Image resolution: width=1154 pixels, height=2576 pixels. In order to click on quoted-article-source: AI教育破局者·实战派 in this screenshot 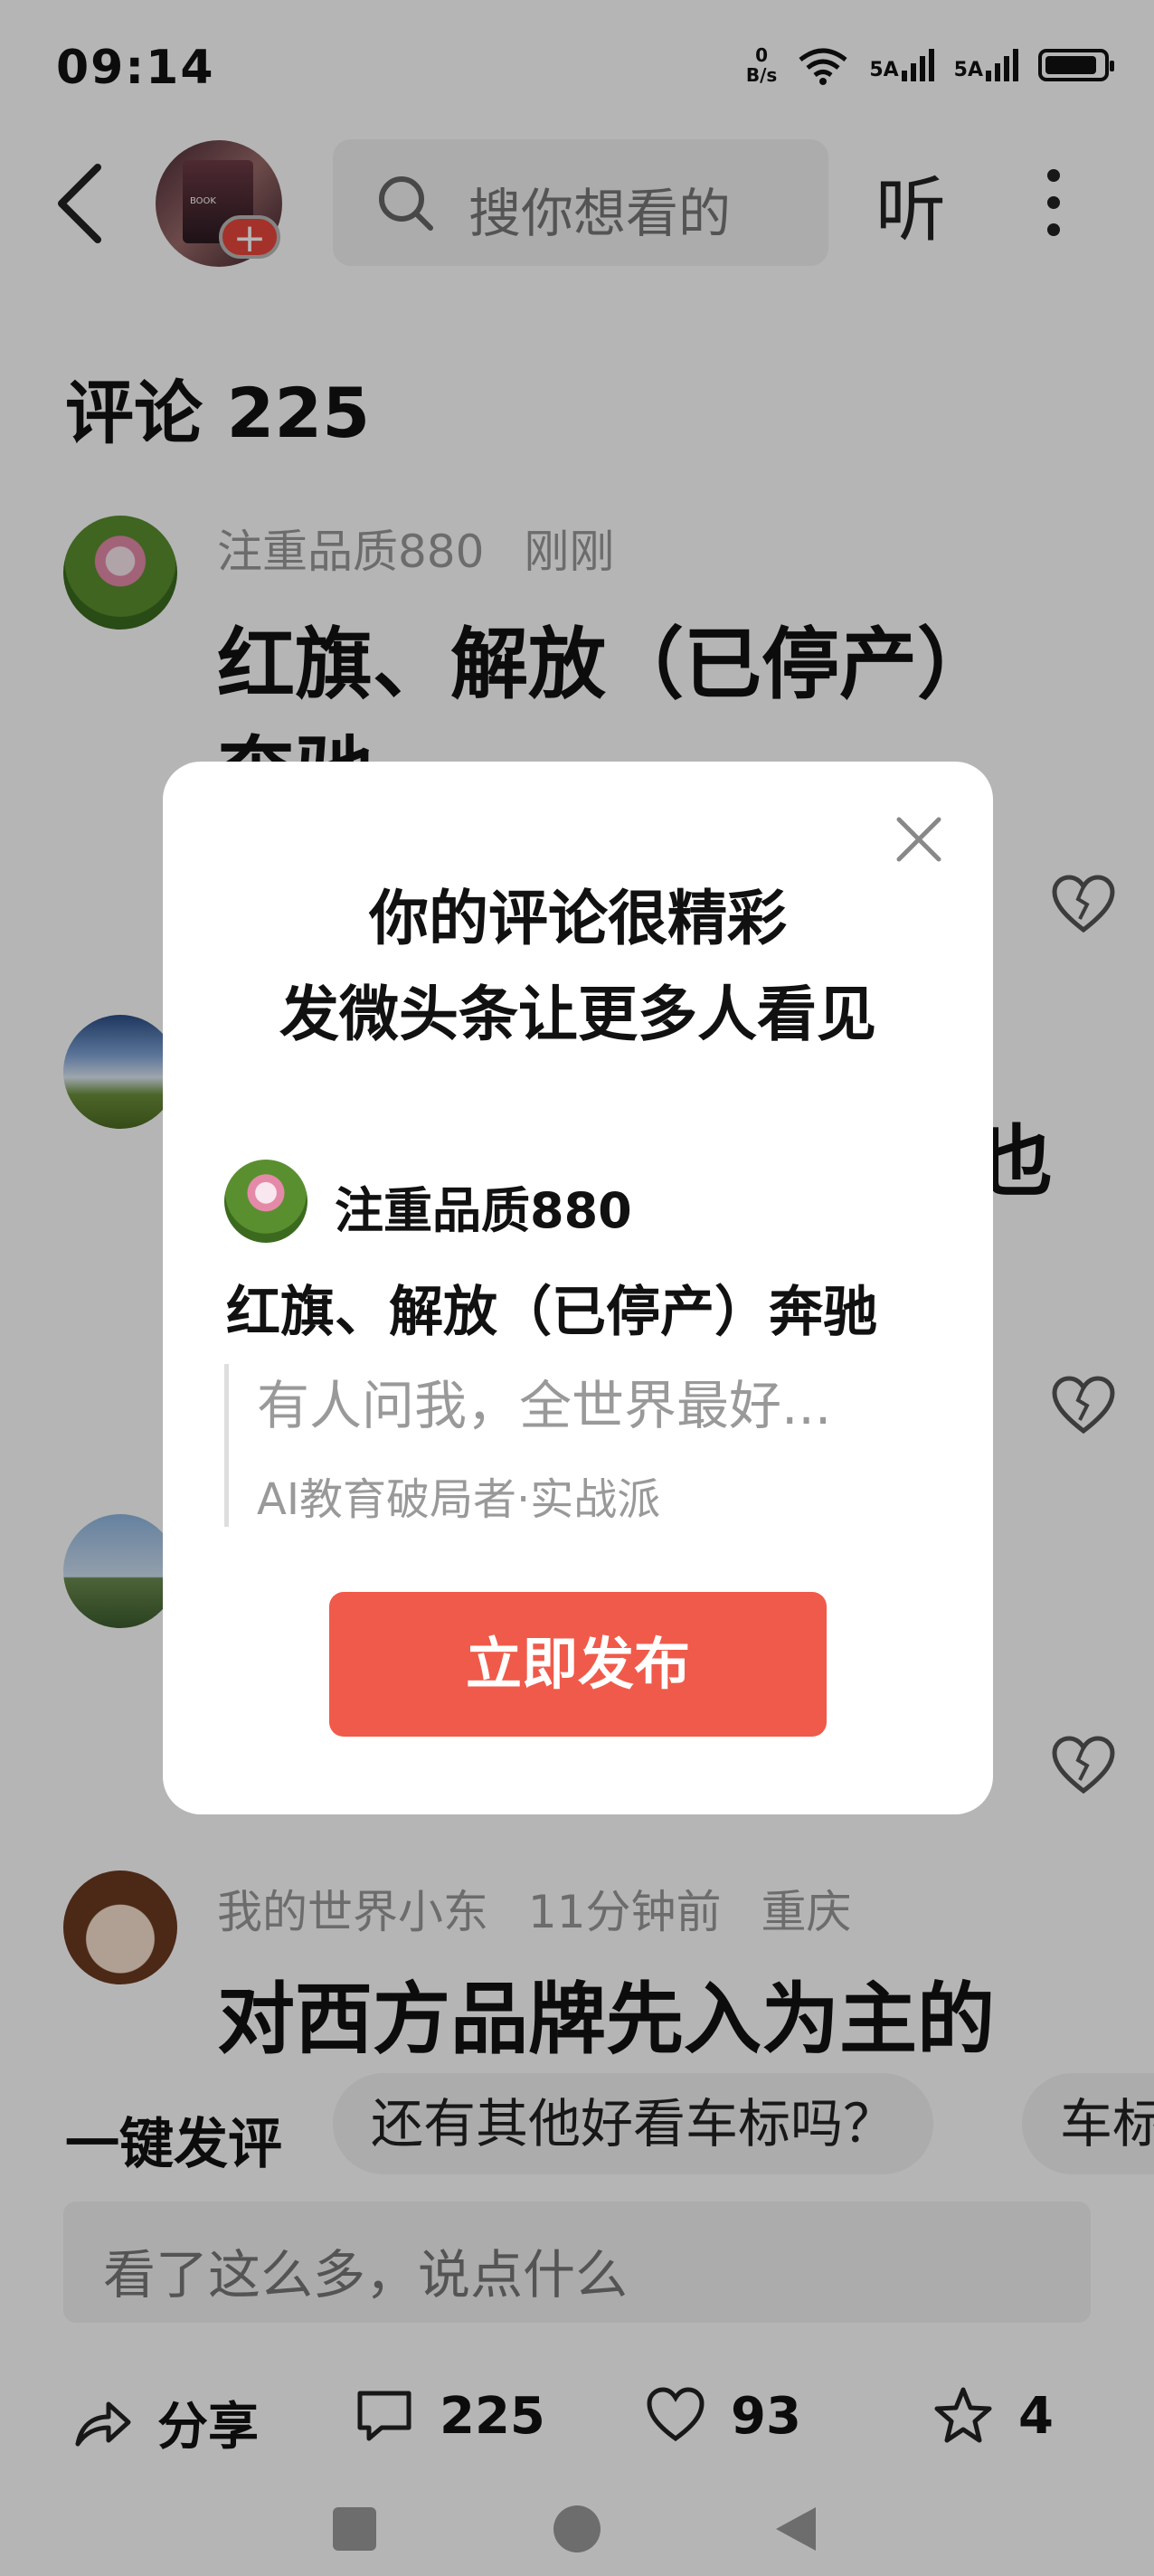, I will do `click(459, 1500)`.